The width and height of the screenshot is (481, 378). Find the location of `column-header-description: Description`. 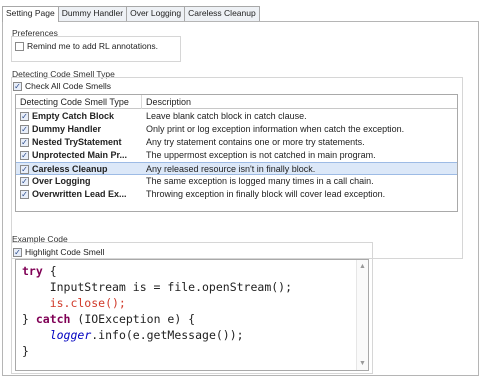

column-header-description: Description is located at coordinates (166, 102).